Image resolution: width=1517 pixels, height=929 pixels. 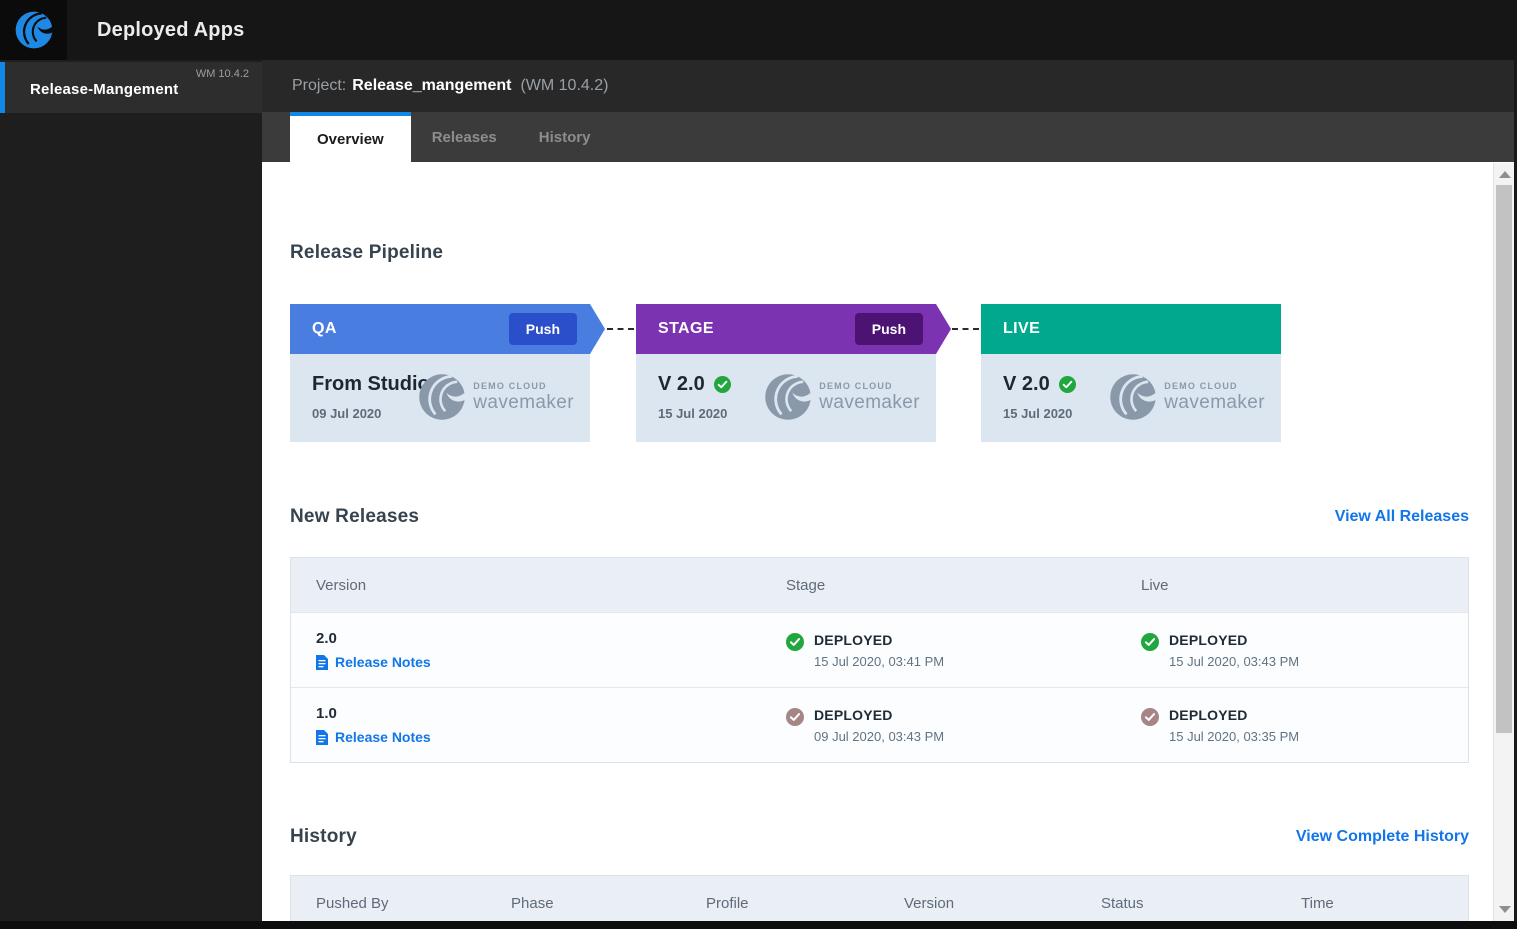 What do you see at coordinates (963, 725) in the screenshot?
I see `stage-status-cell: DEPLOYED 09 Jul 2020, 03:43 PM` at bounding box center [963, 725].